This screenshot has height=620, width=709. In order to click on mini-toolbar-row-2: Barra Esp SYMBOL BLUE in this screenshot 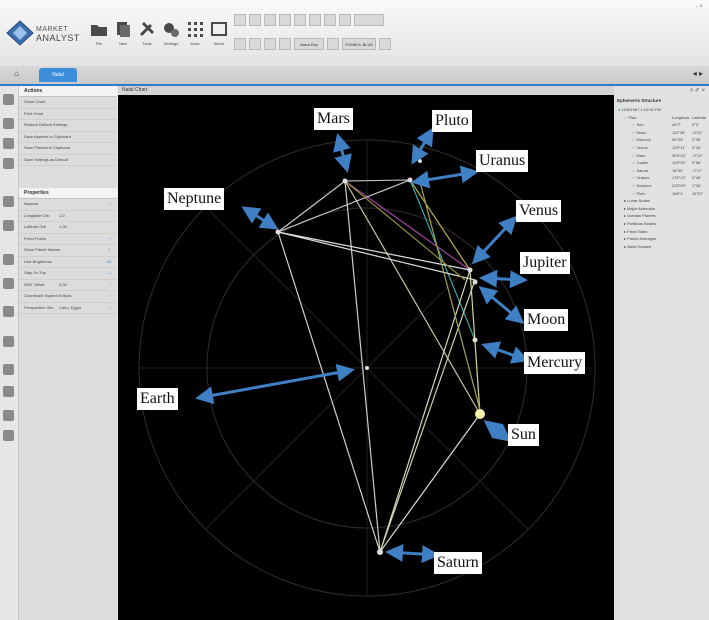, I will do `click(313, 44)`.